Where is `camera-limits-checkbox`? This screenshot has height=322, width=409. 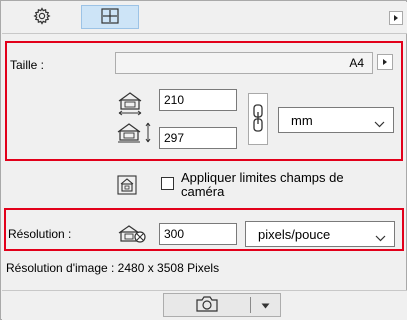 camera-limits-checkbox is located at coordinates (167, 183).